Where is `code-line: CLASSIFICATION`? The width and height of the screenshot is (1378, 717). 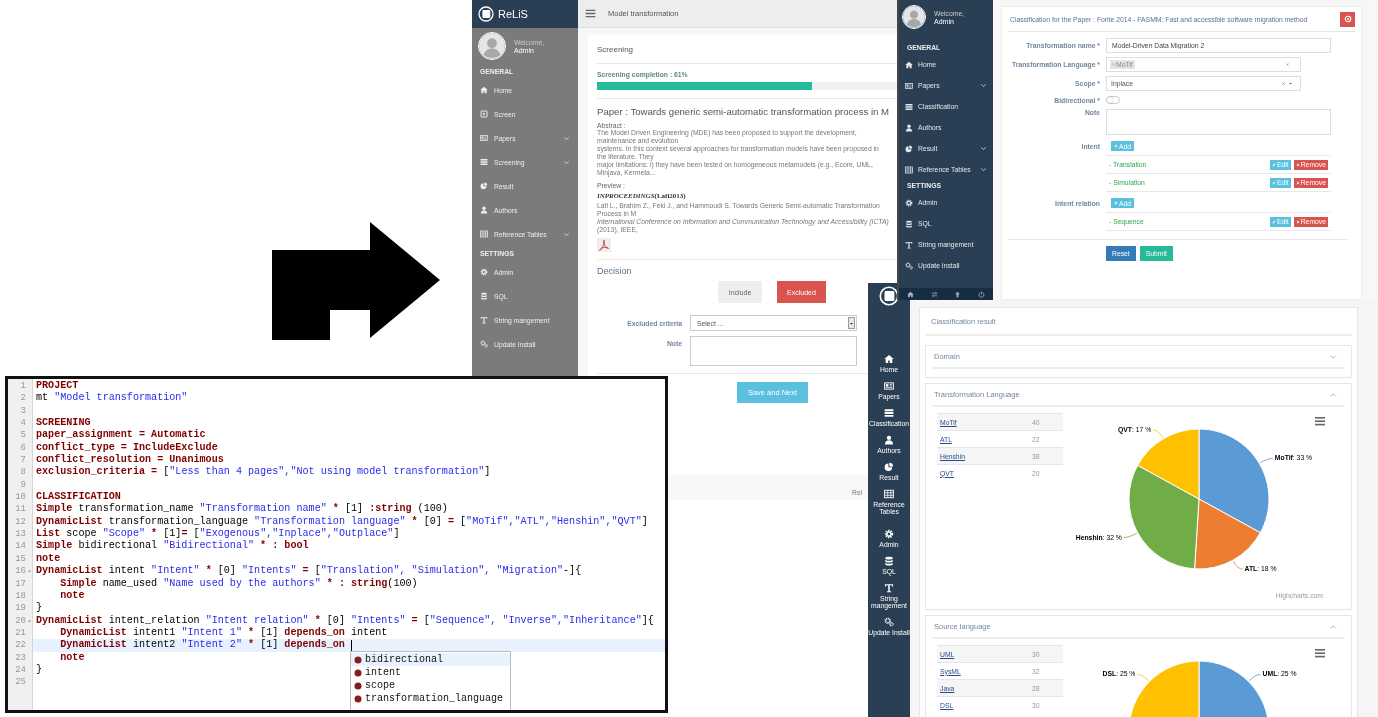 code-line: CLASSIFICATION is located at coordinates (78, 497).